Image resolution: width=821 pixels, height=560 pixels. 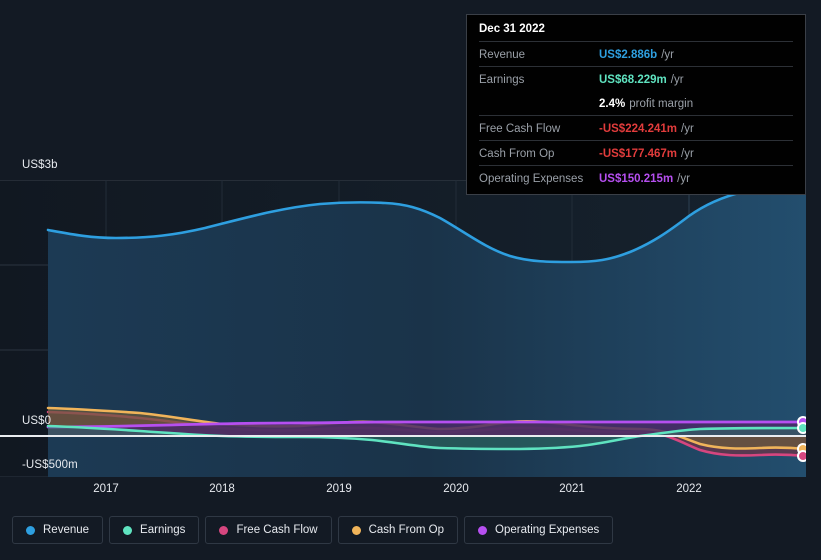 What do you see at coordinates (547, 530) in the screenshot?
I see `legend-item-label: Operating Expenses` at bounding box center [547, 530].